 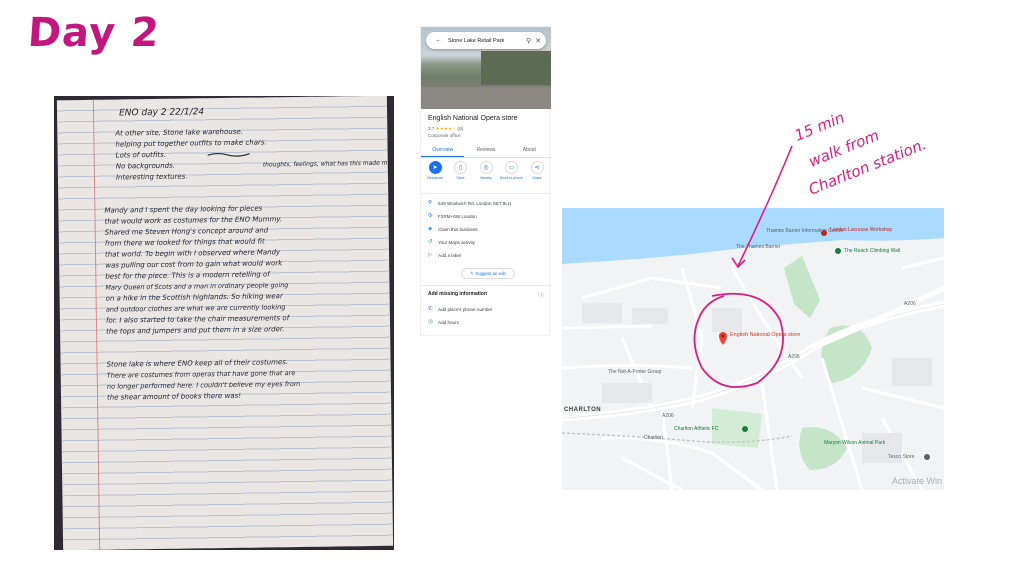 What do you see at coordinates (430, 216) in the screenshot?
I see `plus-code-icon: ✣` at bounding box center [430, 216].